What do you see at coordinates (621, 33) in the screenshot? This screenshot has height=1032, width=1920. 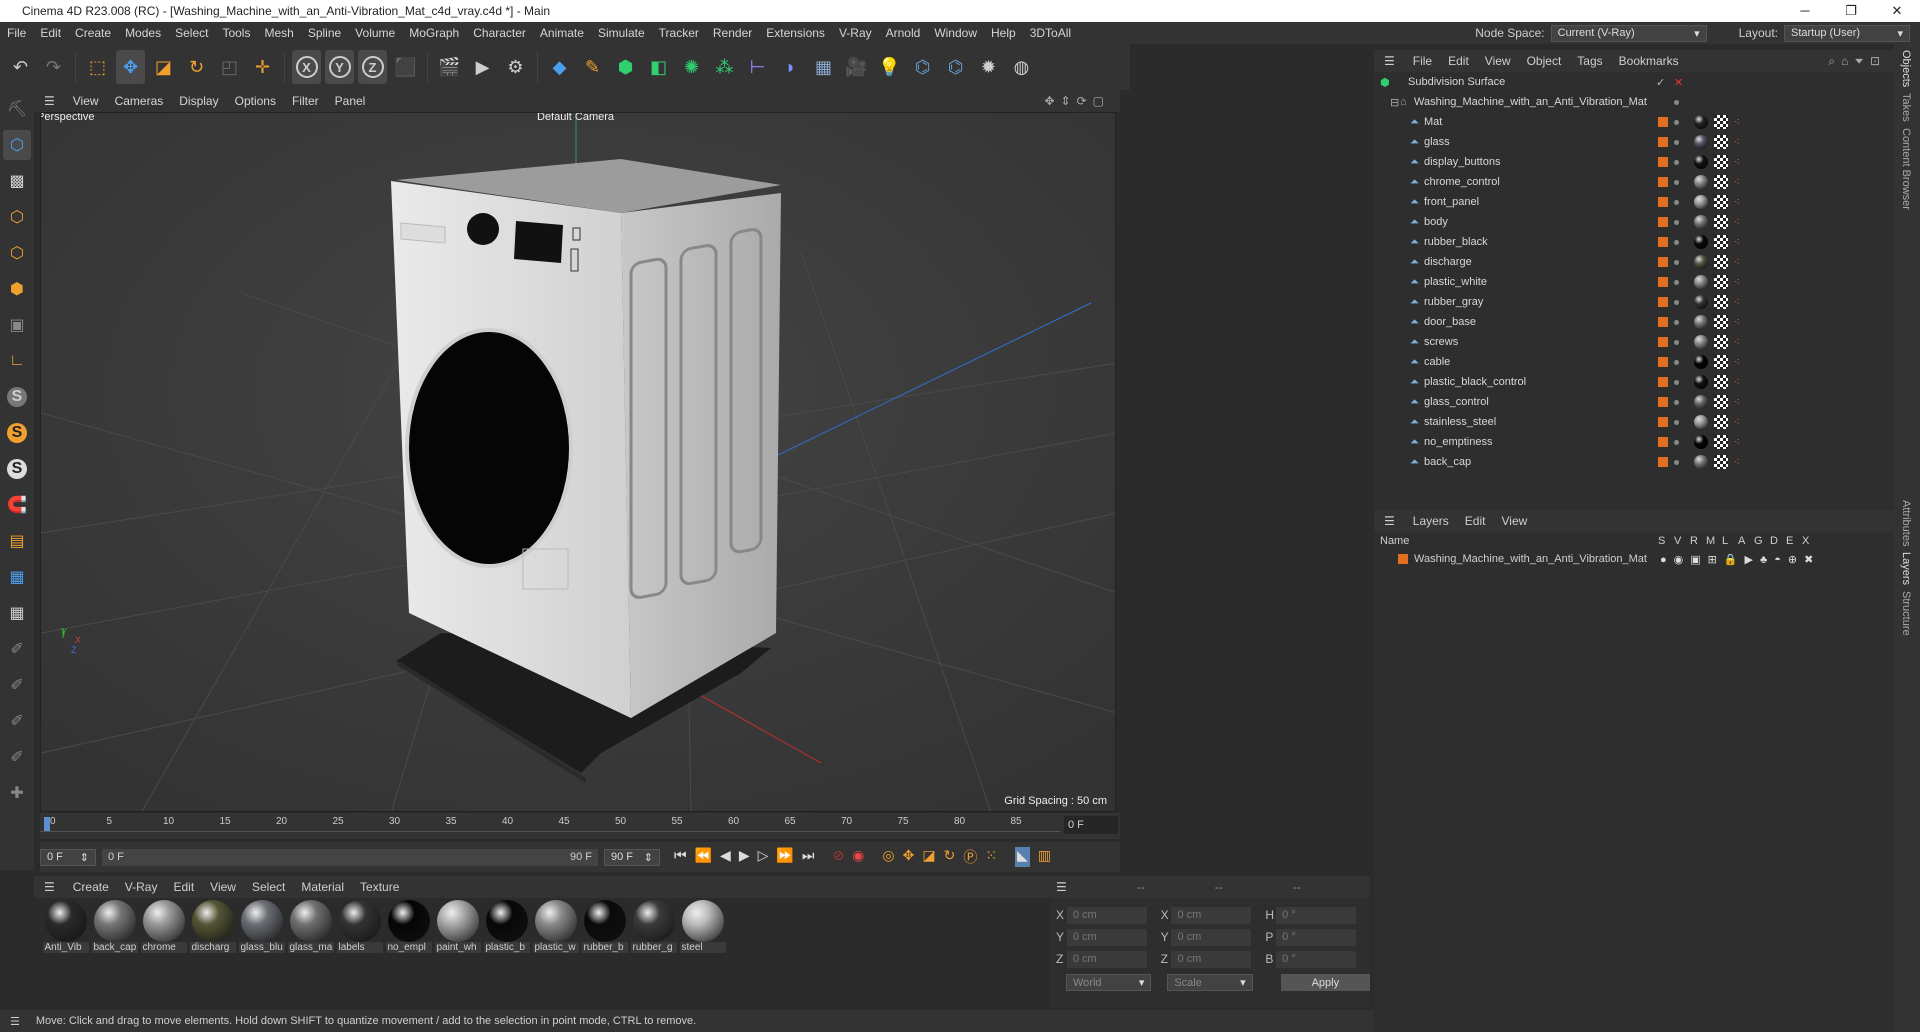 I see `menu-simulate: Simulate` at bounding box center [621, 33].